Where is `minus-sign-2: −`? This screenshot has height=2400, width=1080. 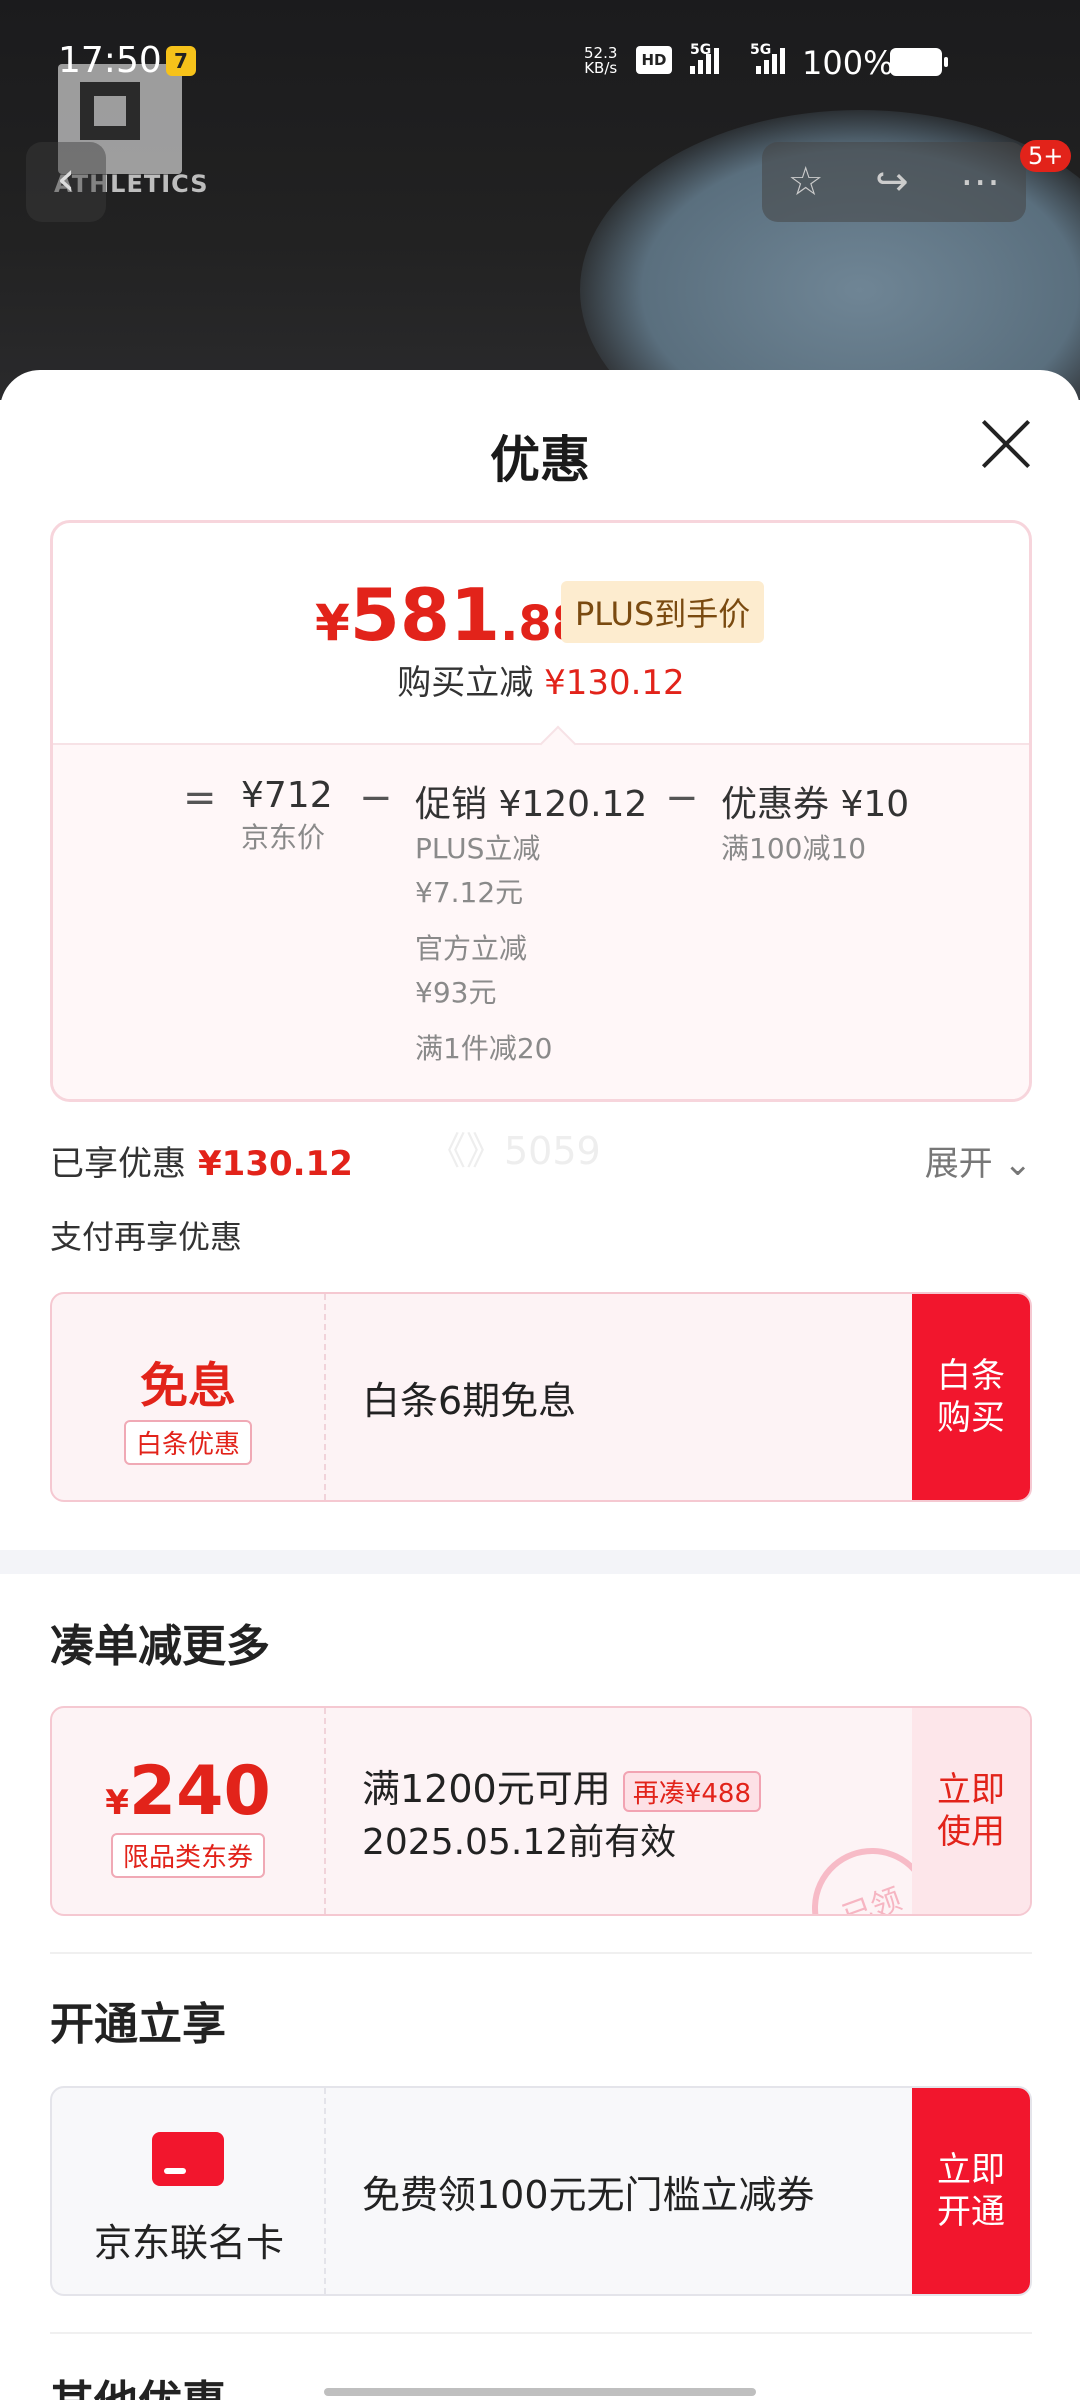
minus-sign-2: − is located at coordinates (682, 798).